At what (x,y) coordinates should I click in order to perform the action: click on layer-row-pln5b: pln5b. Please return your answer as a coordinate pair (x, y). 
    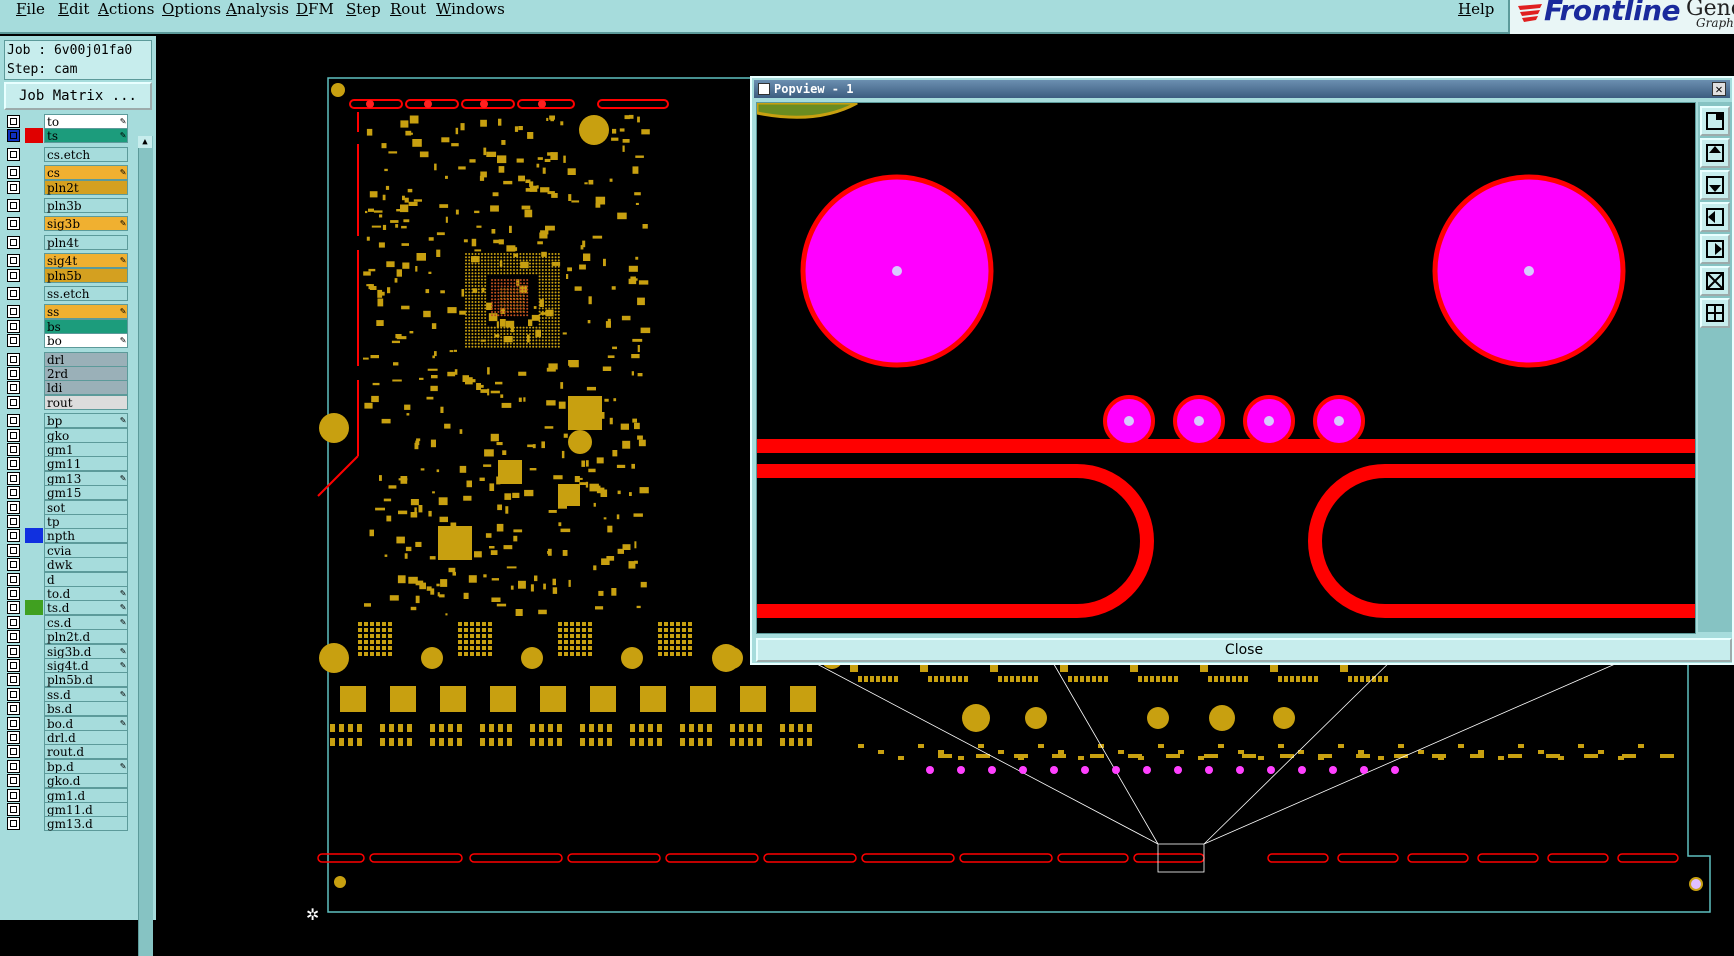
    Looking at the image, I should click on (69, 275).